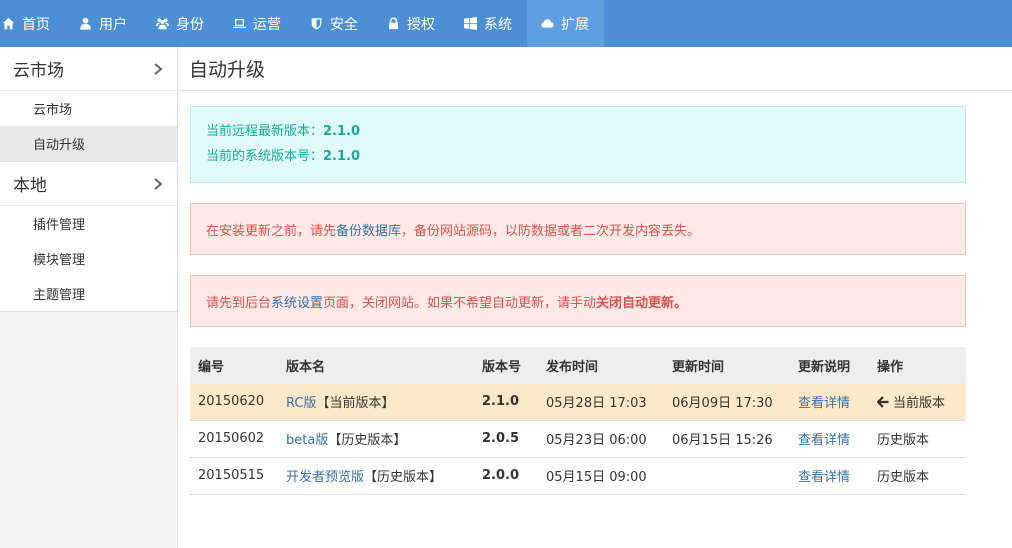 This screenshot has width=1012, height=548. I want to click on warning-text: 请先到后台, so click(239, 303).